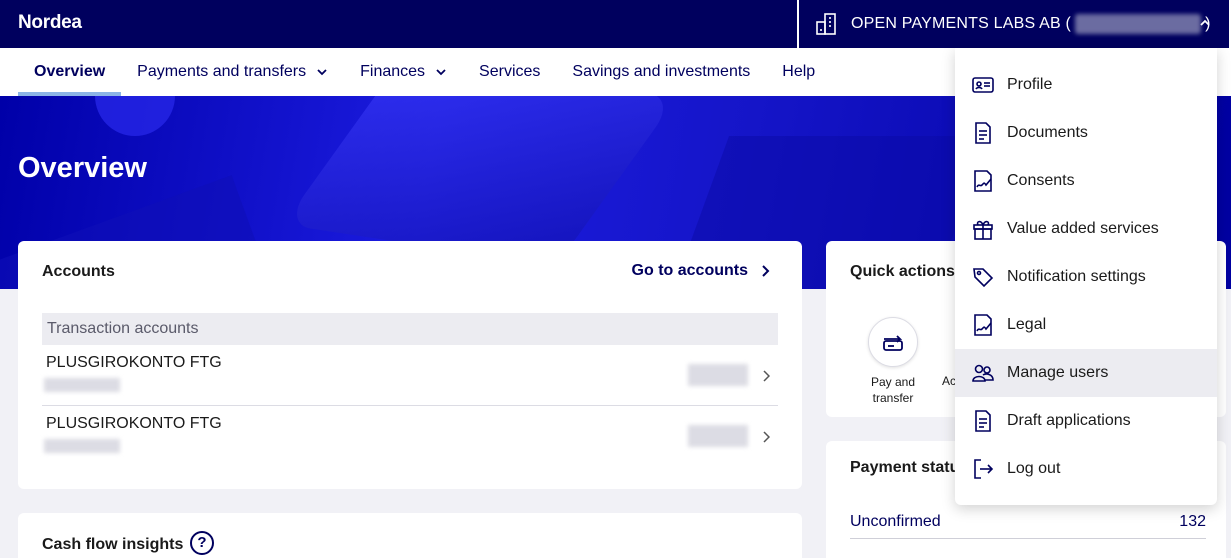 This screenshot has width=1231, height=558. I want to click on nav-overview: Overview, so click(70, 72).